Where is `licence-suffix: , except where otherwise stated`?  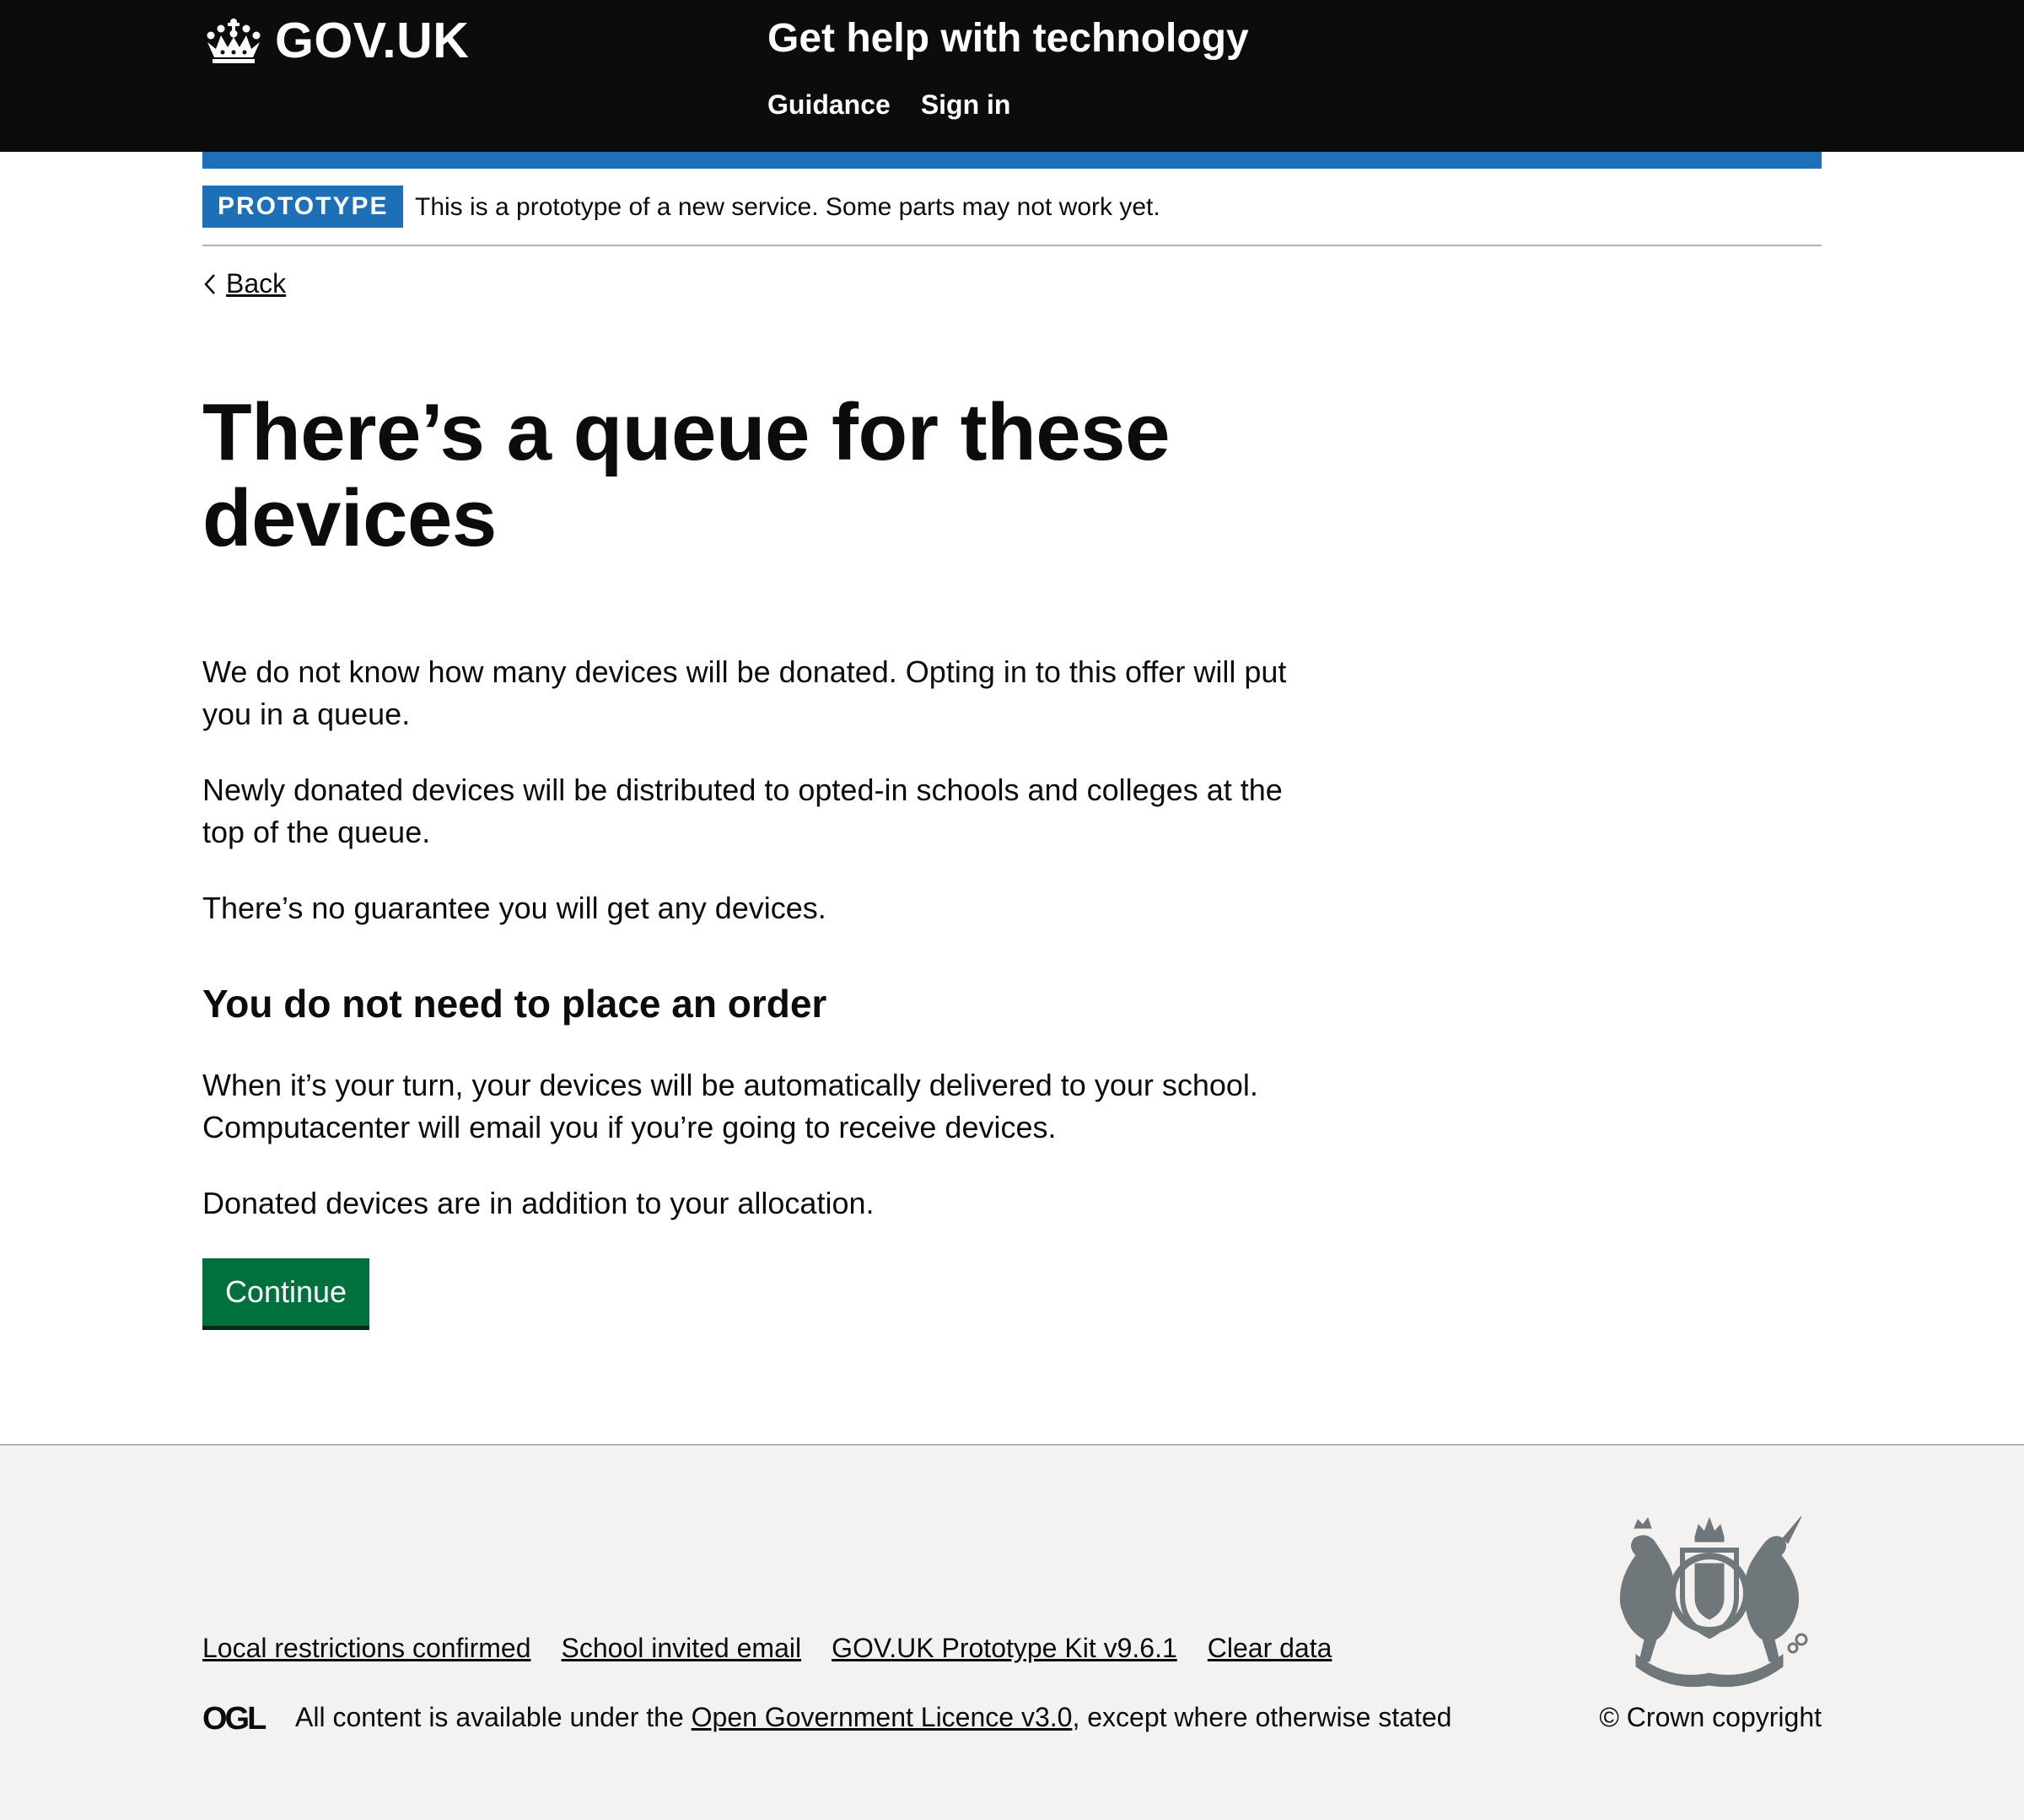 licence-suffix: , except where otherwise stated is located at coordinates (1262, 1717).